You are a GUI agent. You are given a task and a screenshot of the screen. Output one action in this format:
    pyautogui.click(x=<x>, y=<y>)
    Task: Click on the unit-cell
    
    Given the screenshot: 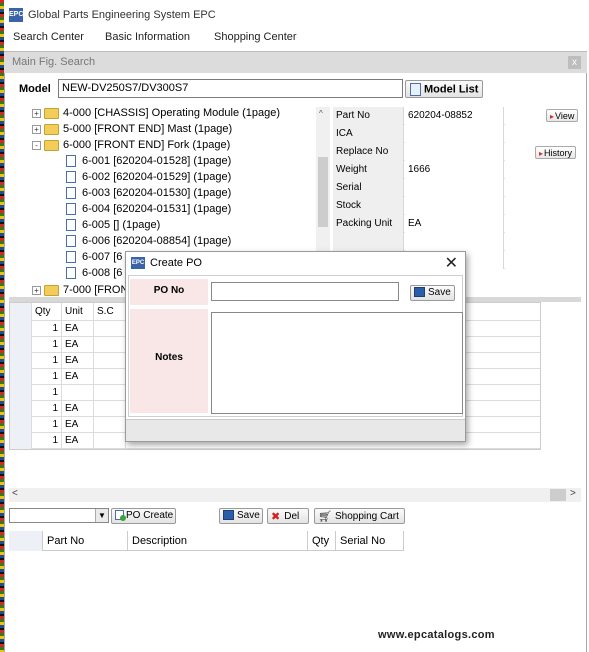 What is the action you would take?
    pyautogui.click(x=78, y=393)
    